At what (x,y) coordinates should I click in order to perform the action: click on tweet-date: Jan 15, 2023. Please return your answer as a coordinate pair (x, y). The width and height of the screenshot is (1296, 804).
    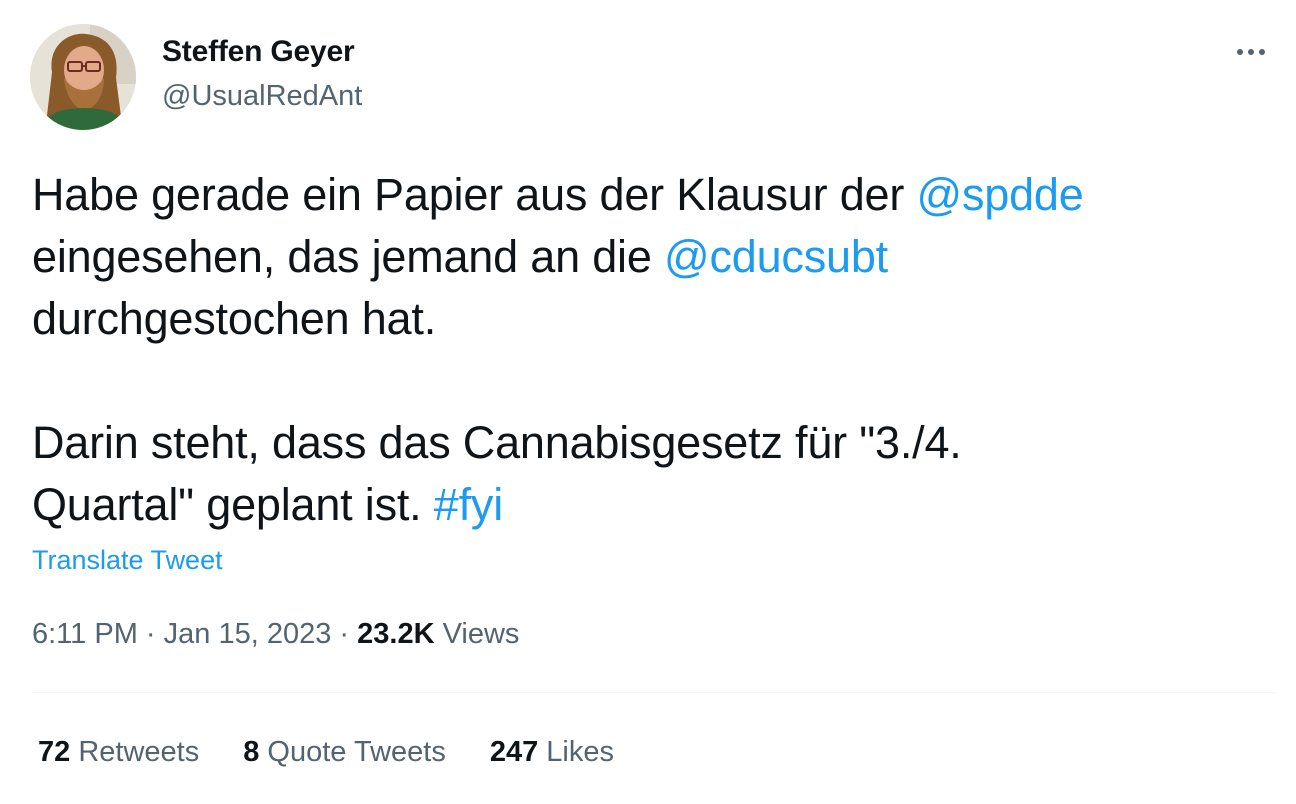
    Looking at the image, I should click on (248, 634).